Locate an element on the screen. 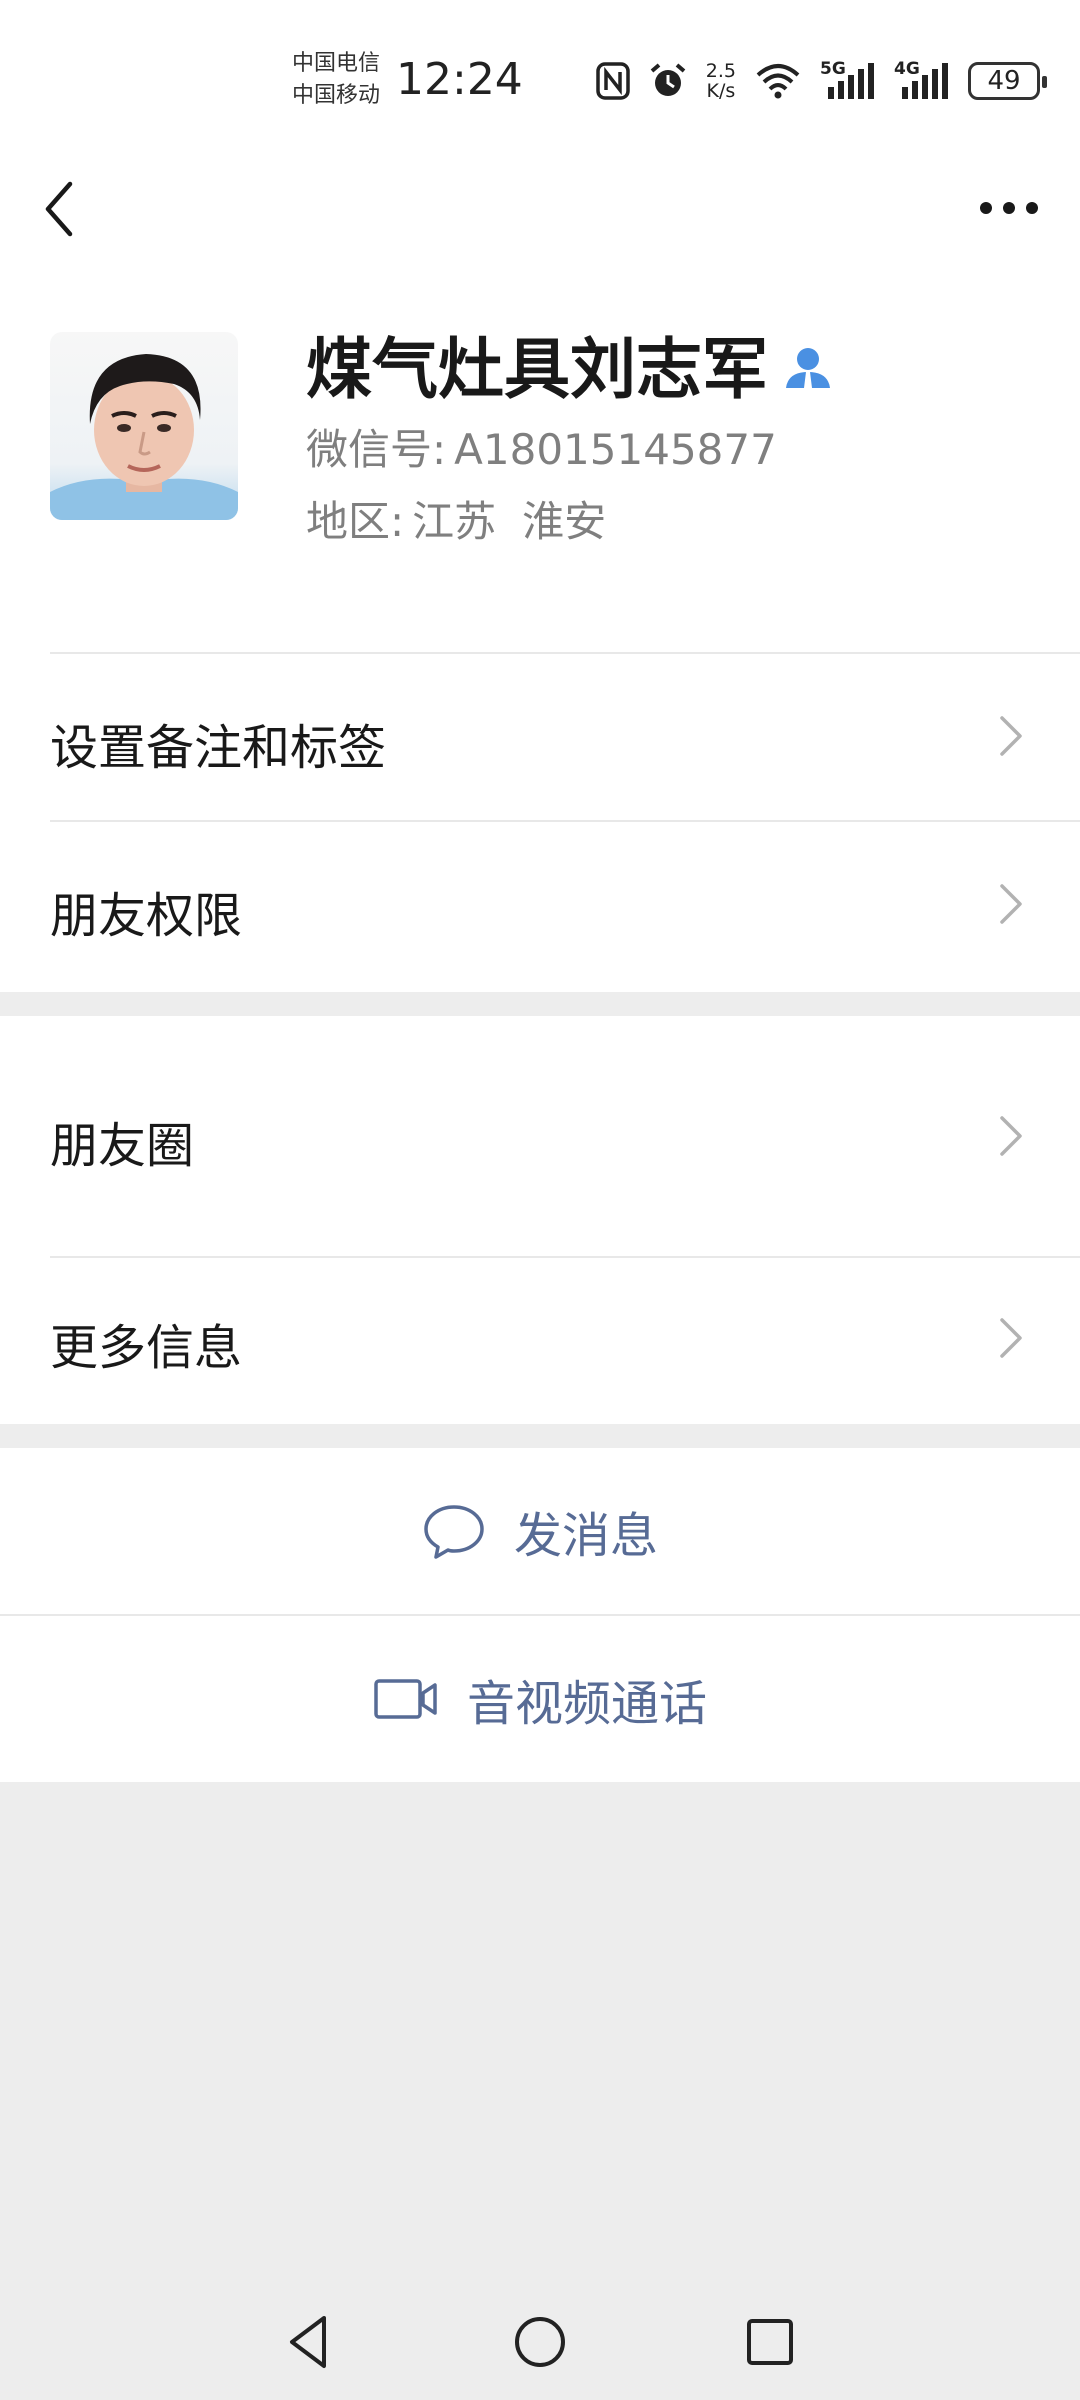  nfc-icon is located at coordinates (613, 81).